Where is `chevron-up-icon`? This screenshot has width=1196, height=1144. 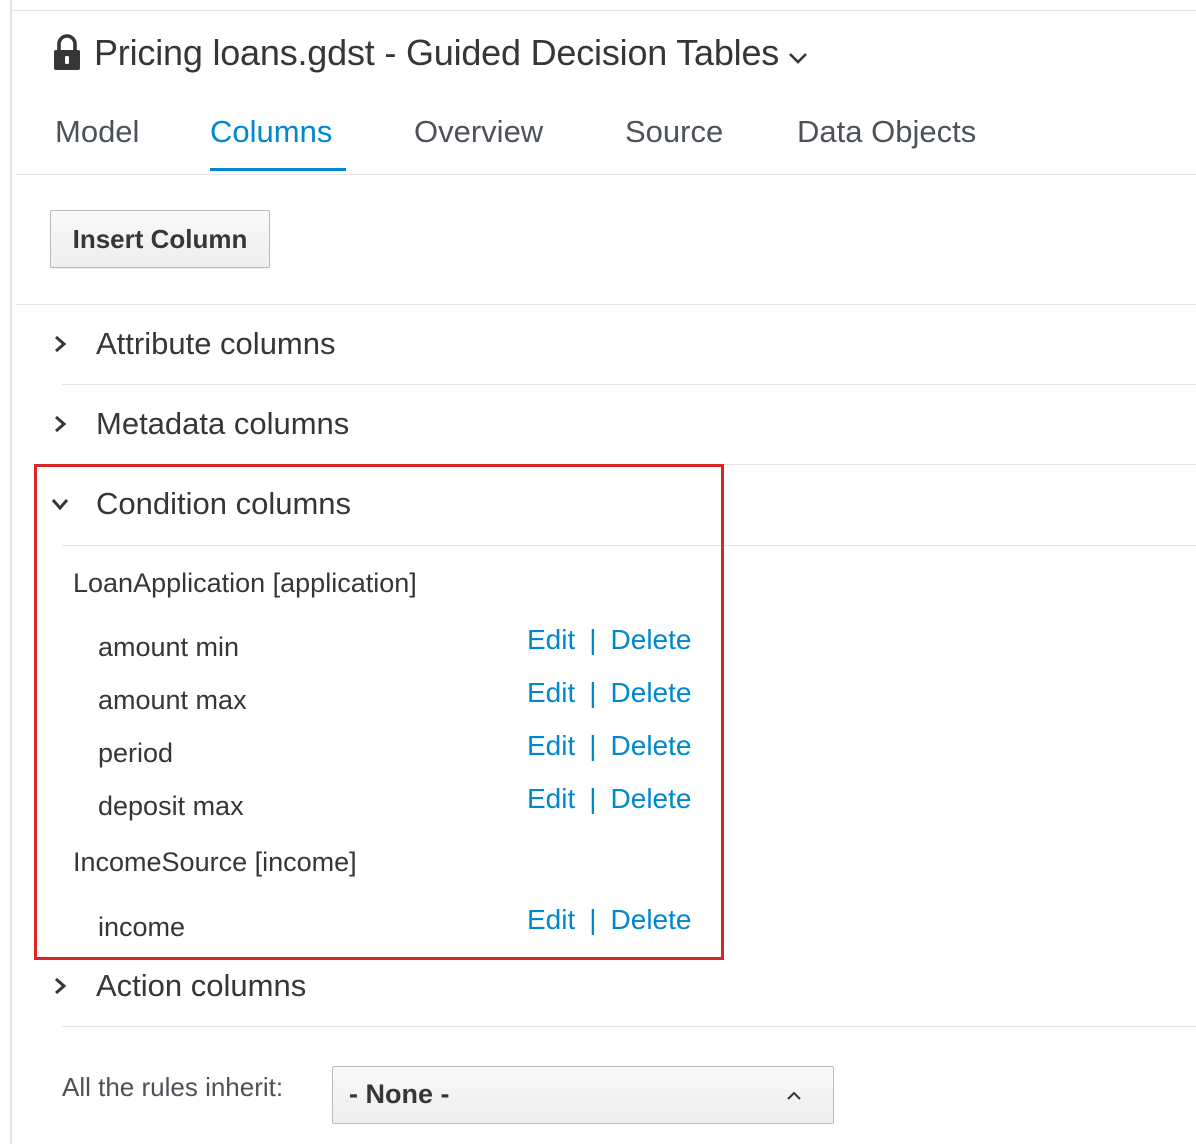 chevron-up-icon is located at coordinates (794, 1095).